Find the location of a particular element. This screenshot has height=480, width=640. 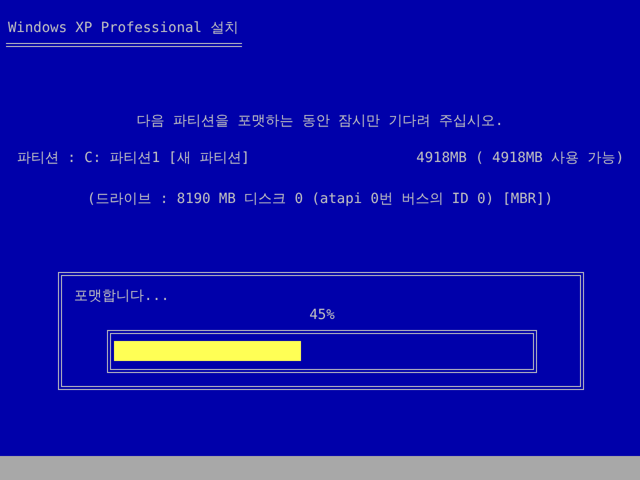

partition-name: 파티션 : C: 파티션1 [새 파티션] is located at coordinates (133, 158).